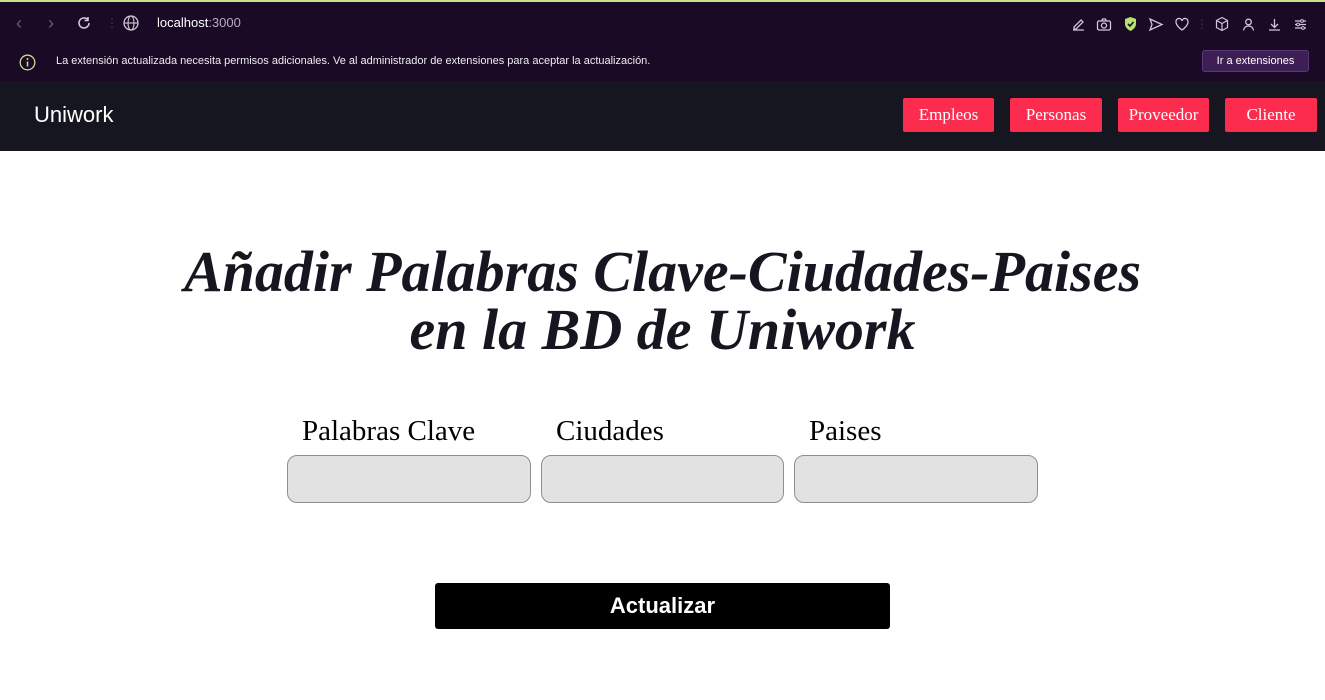  I want to click on download-icon, so click(1274, 24).